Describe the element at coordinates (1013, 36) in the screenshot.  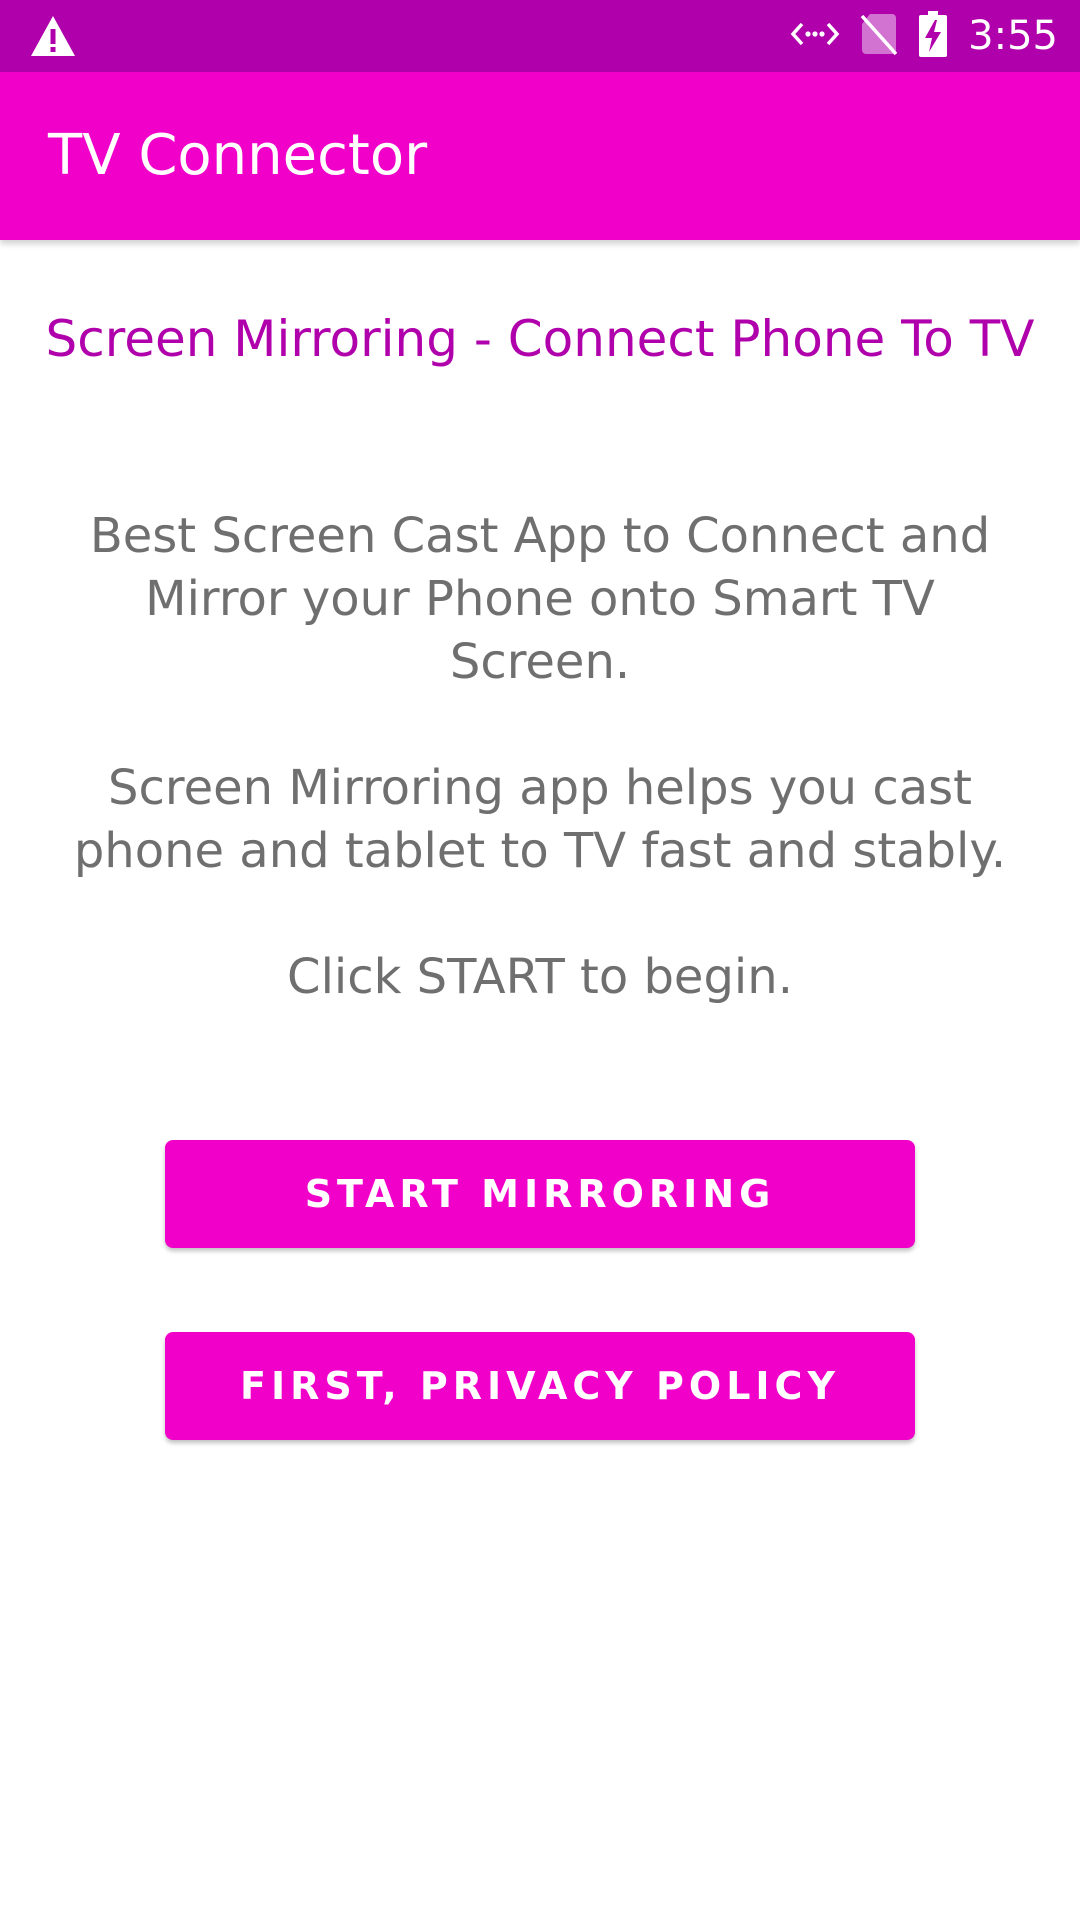
I see `status-time: 3:55` at that location.